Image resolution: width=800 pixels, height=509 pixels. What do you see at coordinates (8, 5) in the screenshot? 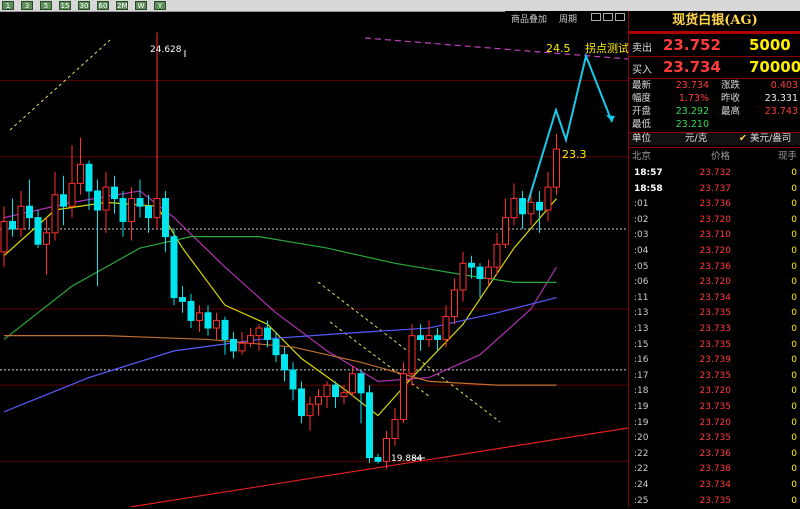
I see `period-button: 1` at bounding box center [8, 5].